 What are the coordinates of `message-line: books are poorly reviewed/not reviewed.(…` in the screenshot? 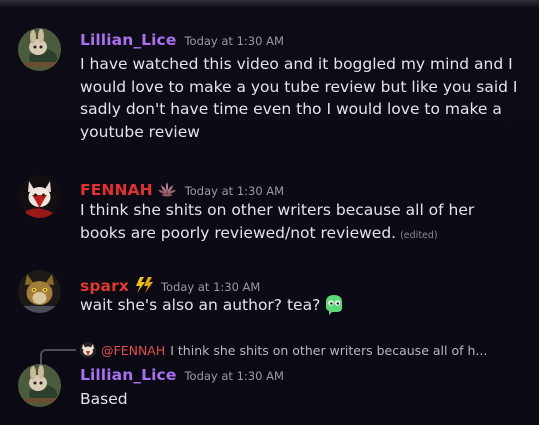 It's located at (300, 235).